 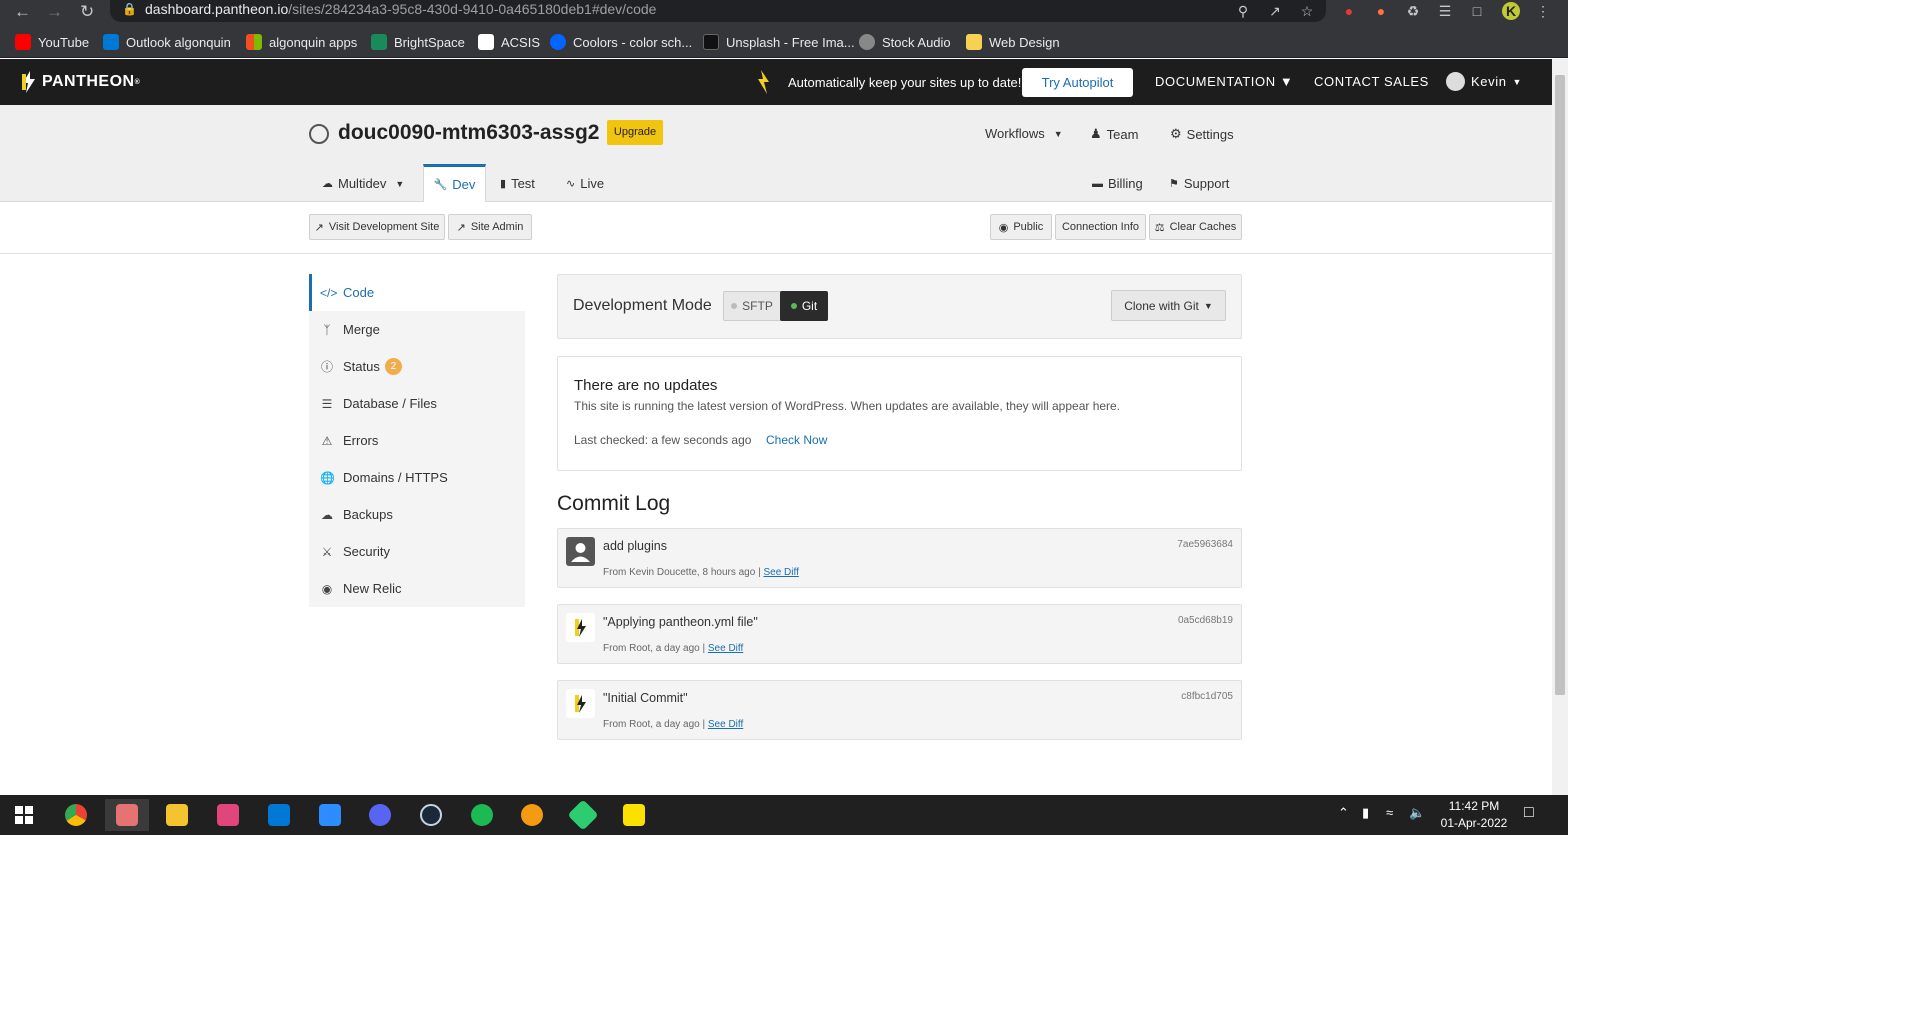 I want to click on coolors-icon, so click(x=558, y=42).